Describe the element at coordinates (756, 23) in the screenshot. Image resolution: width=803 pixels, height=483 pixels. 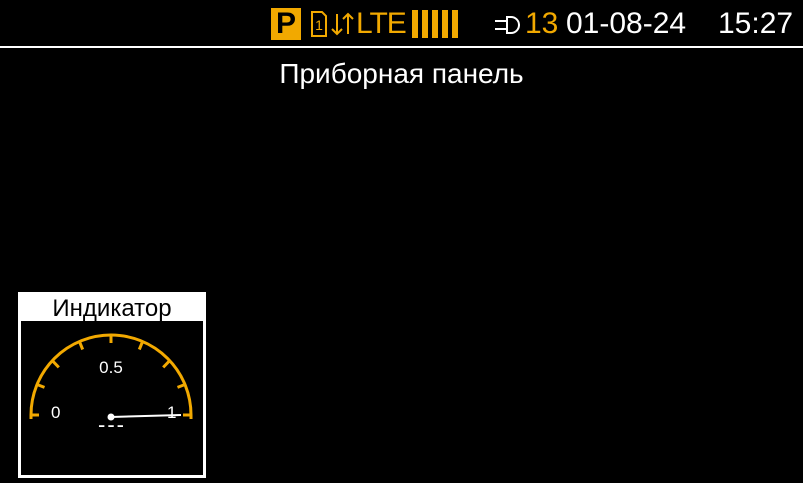
I see `time-display: 15:27` at that location.